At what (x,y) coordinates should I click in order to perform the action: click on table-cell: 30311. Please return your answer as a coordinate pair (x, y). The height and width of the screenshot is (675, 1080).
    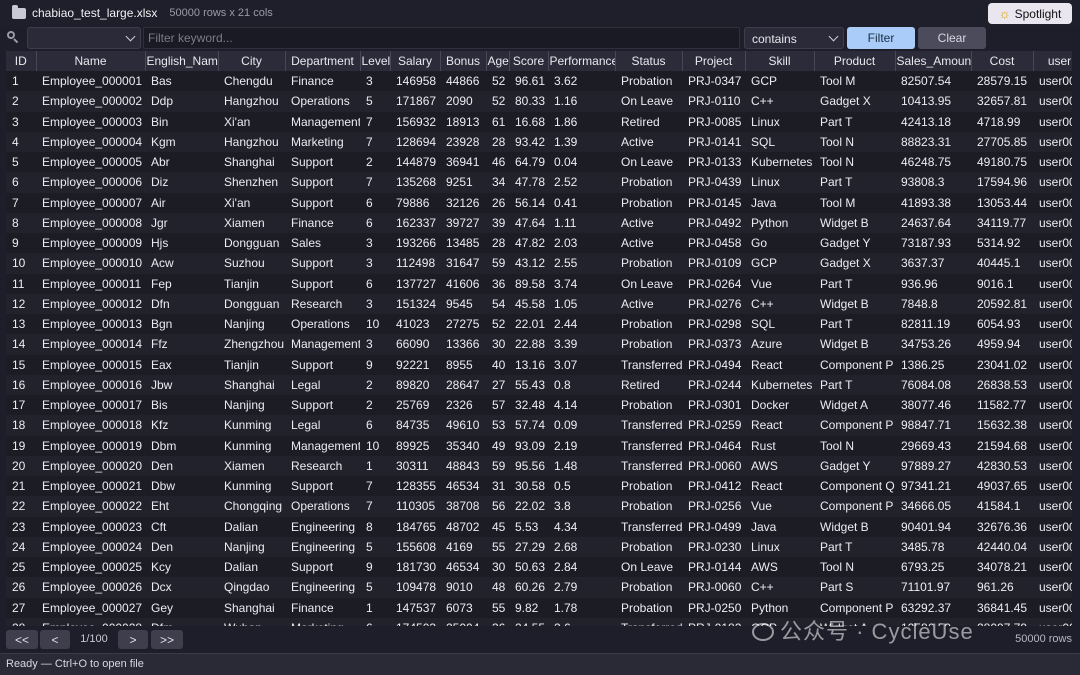
    Looking at the image, I should click on (415, 465).